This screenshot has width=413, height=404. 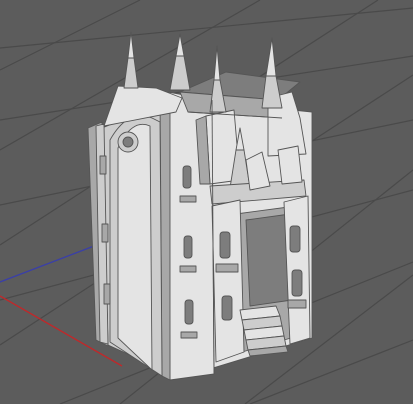 What do you see at coordinates (180, 73) in the screenshot?
I see `spire-2-base` at bounding box center [180, 73].